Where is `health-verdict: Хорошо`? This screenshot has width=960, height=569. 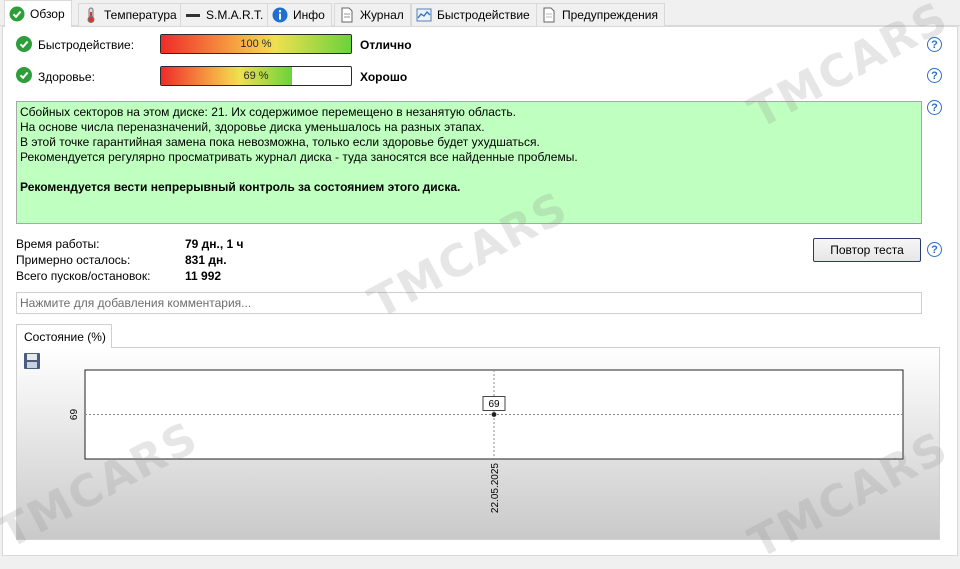 health-verdict: Хорошо is located at coordinates (384, 77).